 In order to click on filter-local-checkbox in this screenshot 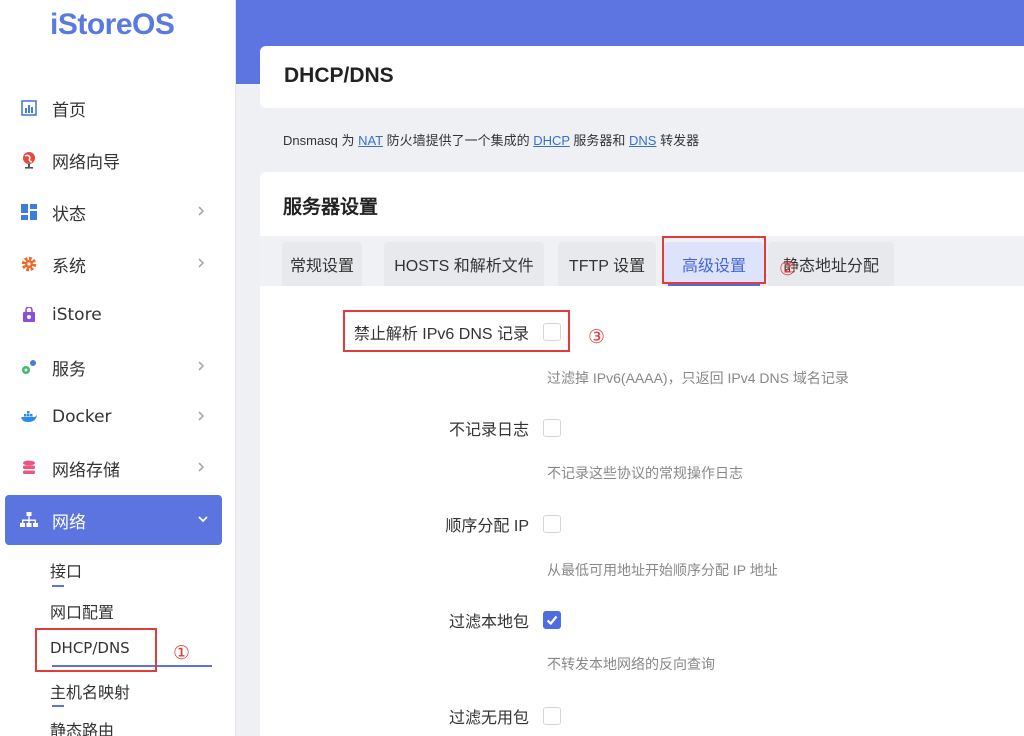, I will do `click(552, 620)`.